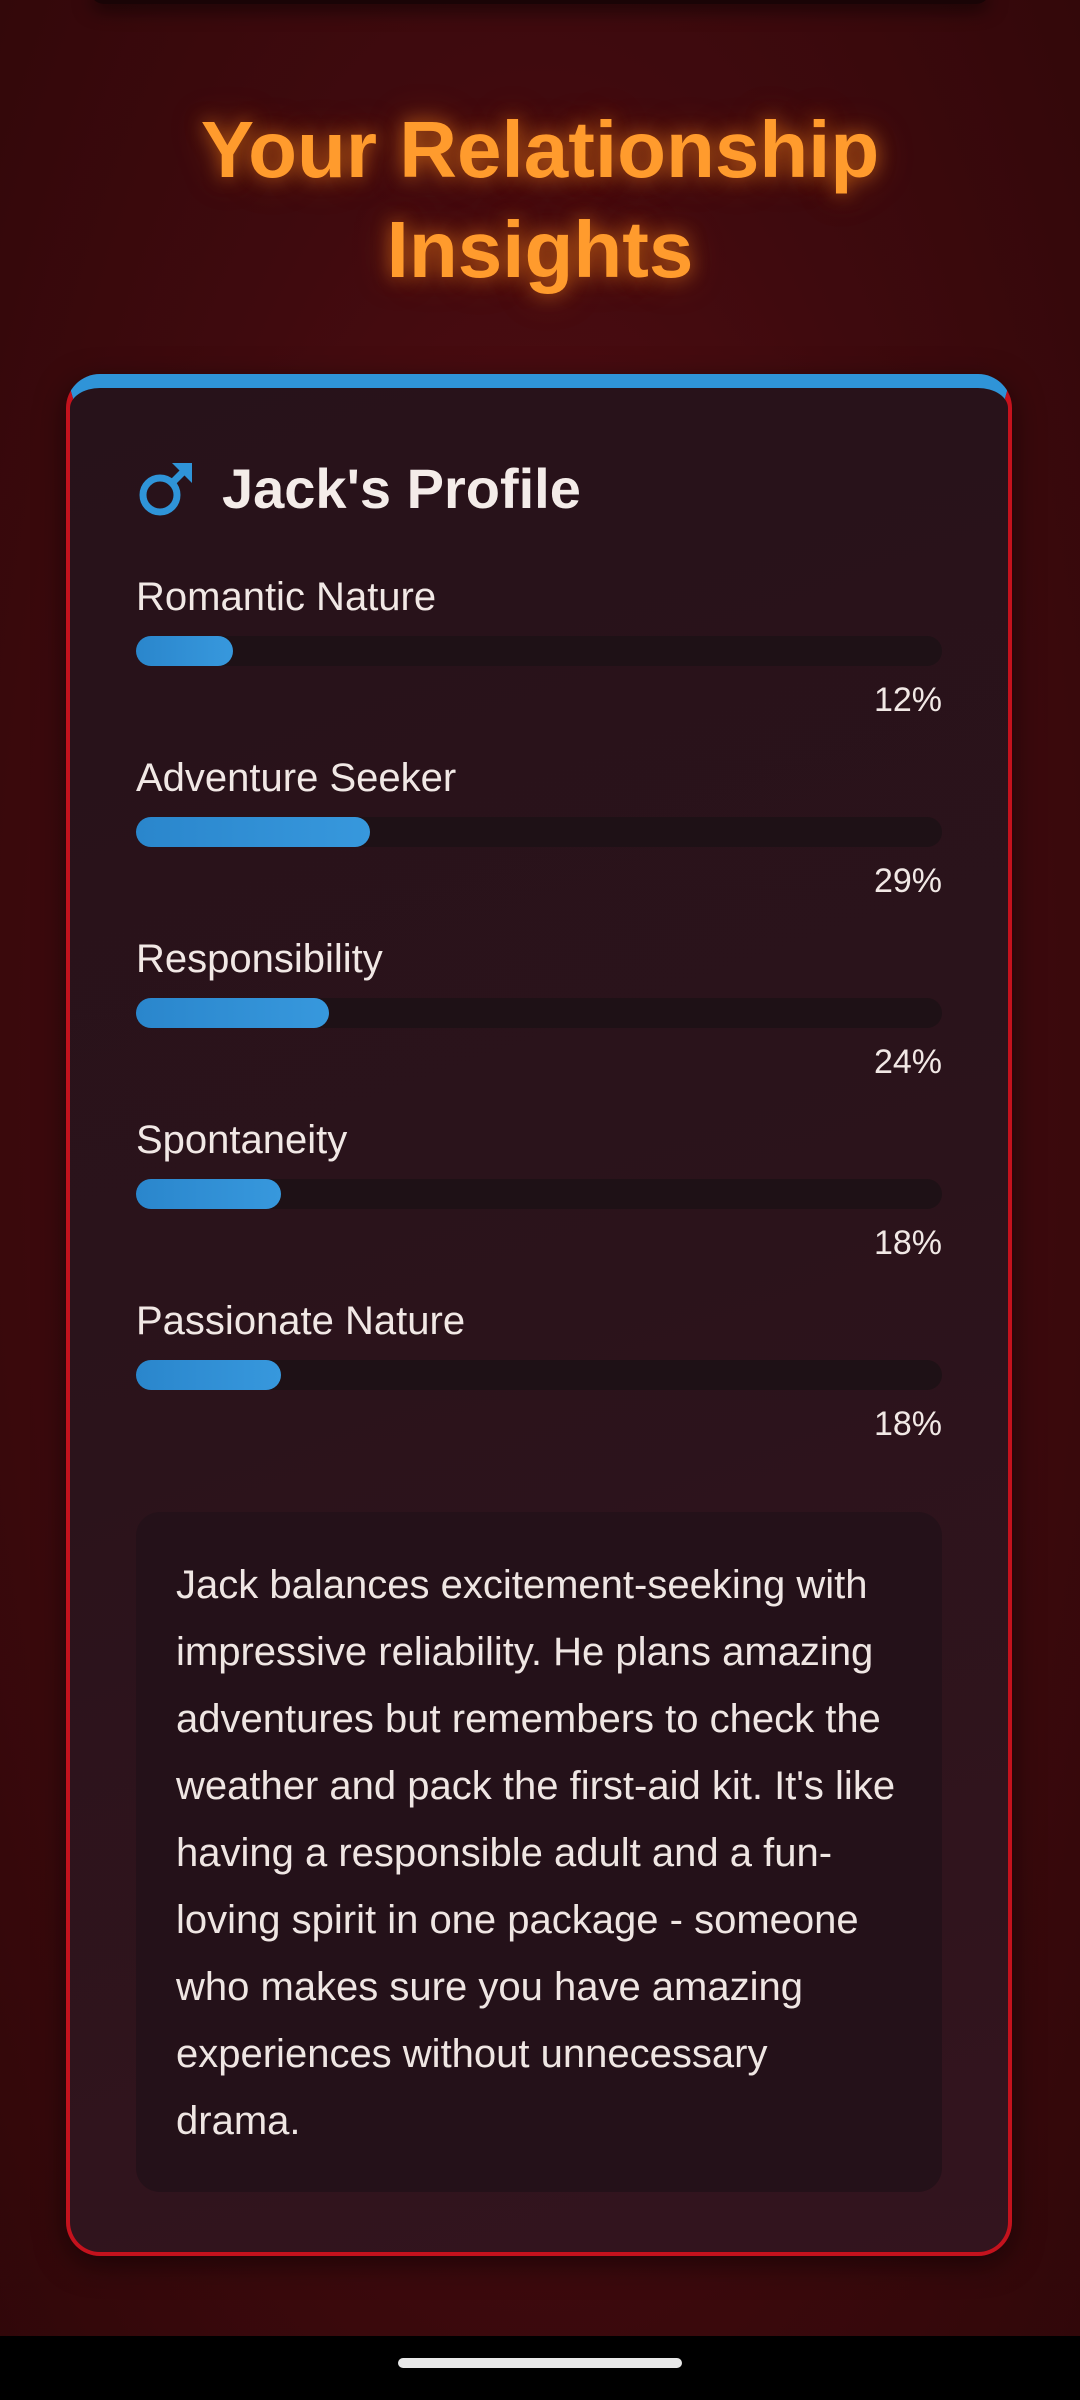 The height and width of the screenshot is (2400, 1080). I want to click on trait-value: 29%, so click(907, 881).